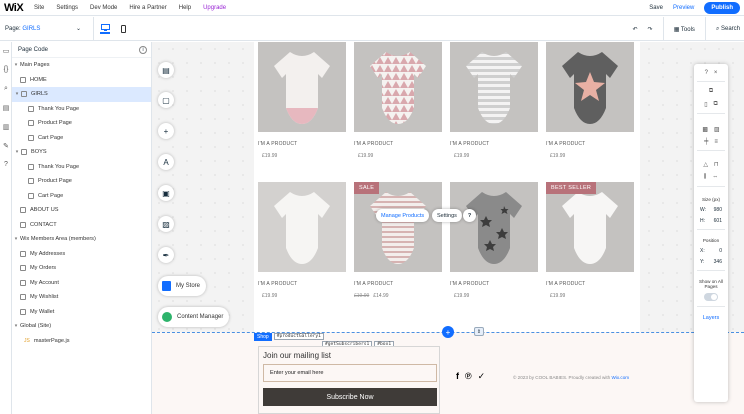 The height and width of the screenshot is (414, 744). I want to click on member-page-wishlist: My Wishlist, so click(81, 297).